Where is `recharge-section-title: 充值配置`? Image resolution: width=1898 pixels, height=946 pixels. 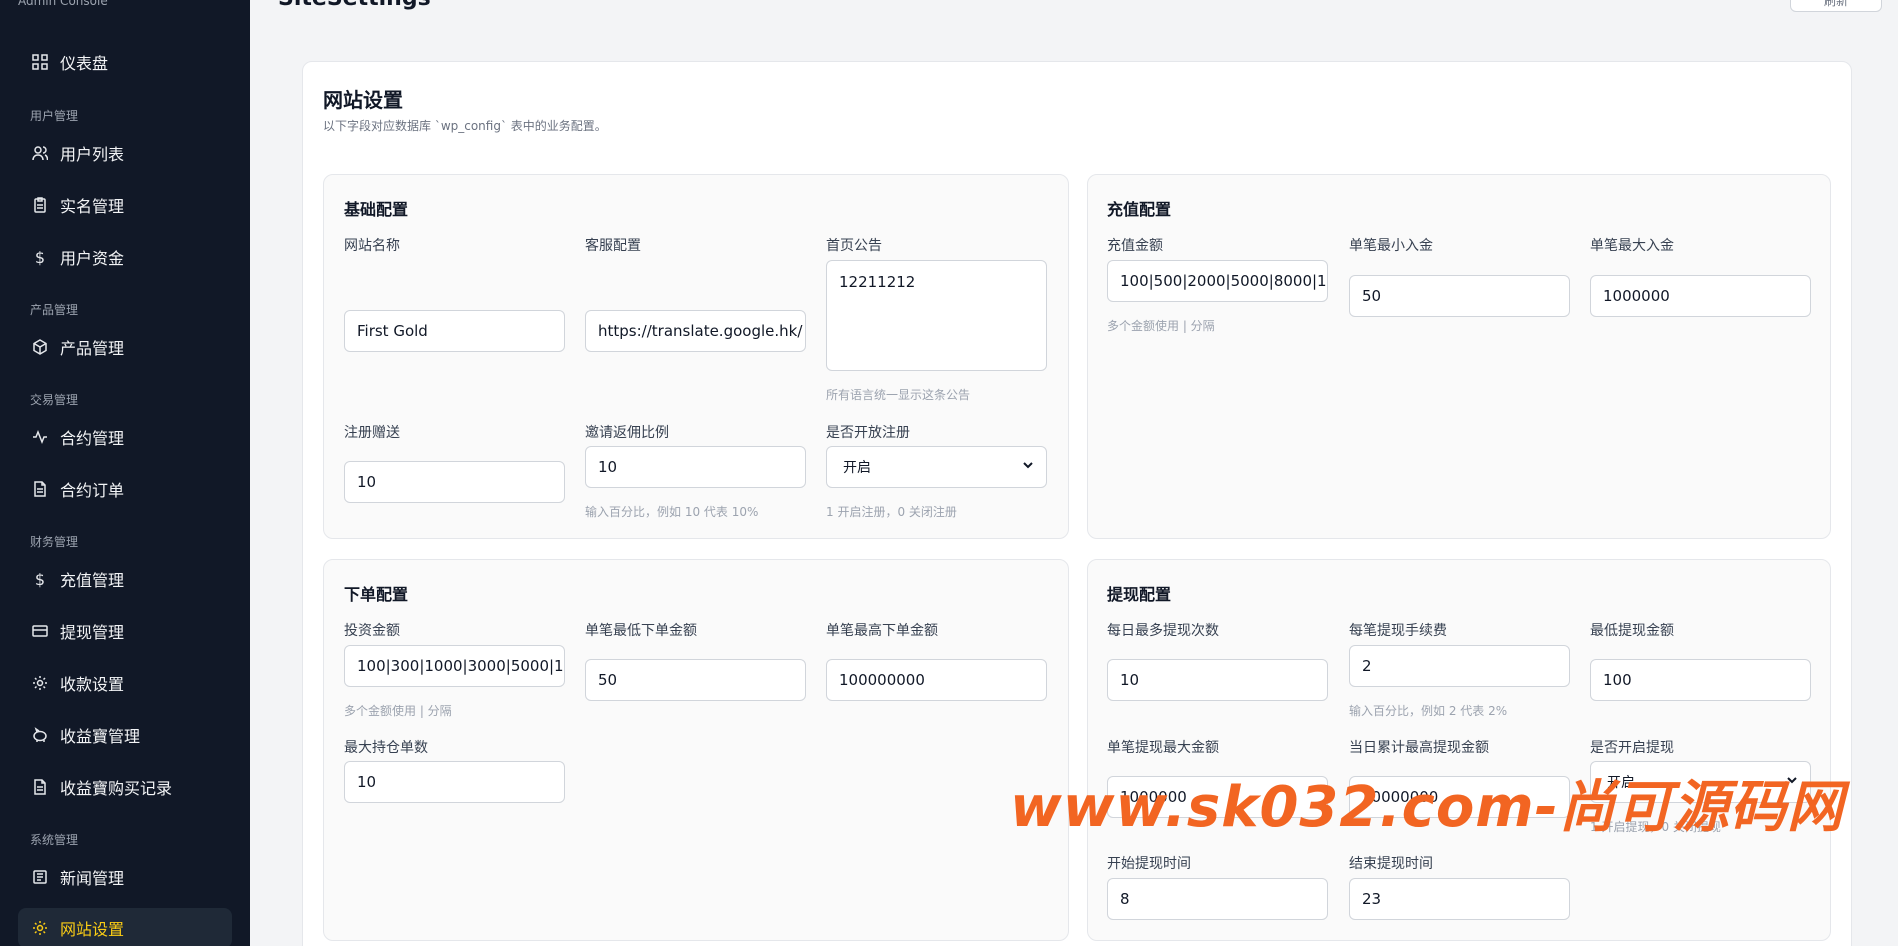 recharge-section-title: 充值配置 is located at coordinates (1139, 209).